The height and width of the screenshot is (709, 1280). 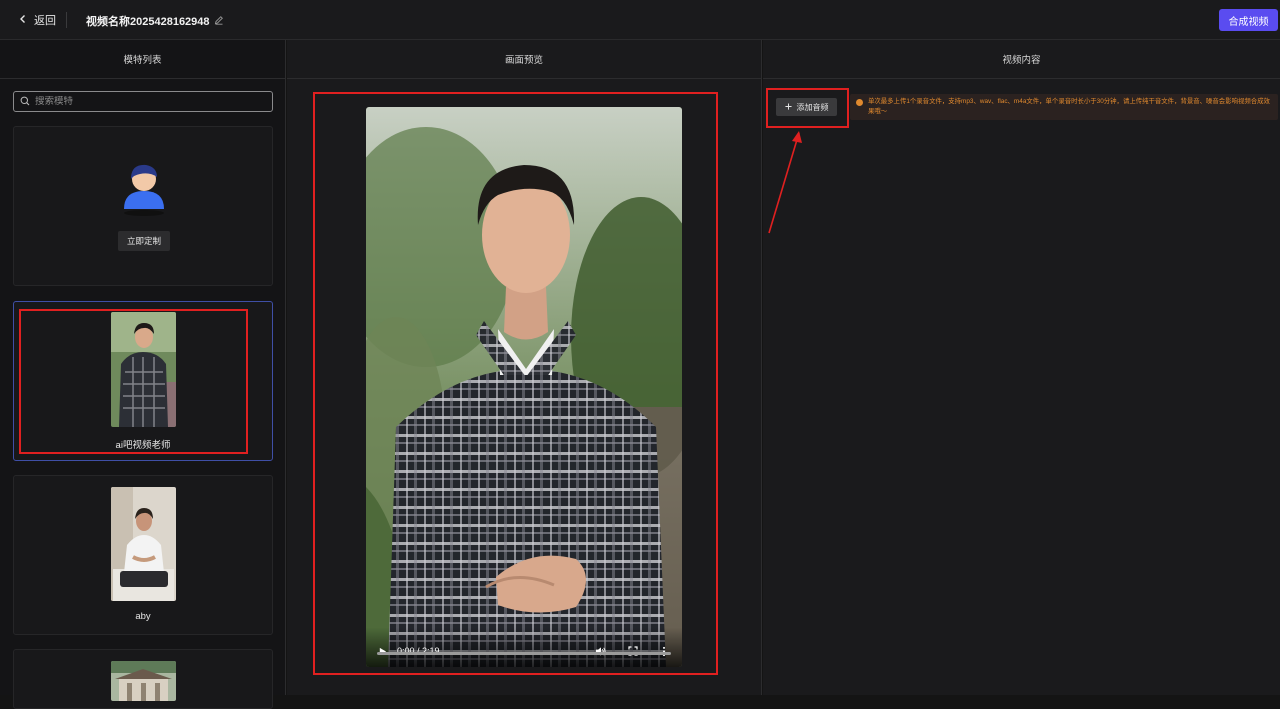 I want to click on custom-model-card: 立即定制, so click(x=143, y=206).